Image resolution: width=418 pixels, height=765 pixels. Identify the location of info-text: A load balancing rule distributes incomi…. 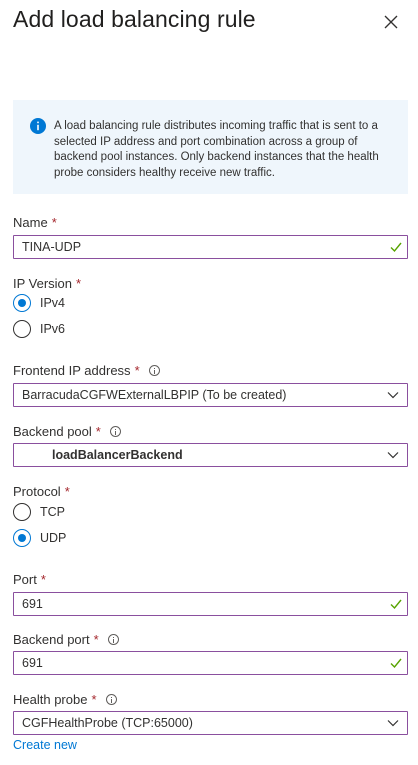
(216, 149).